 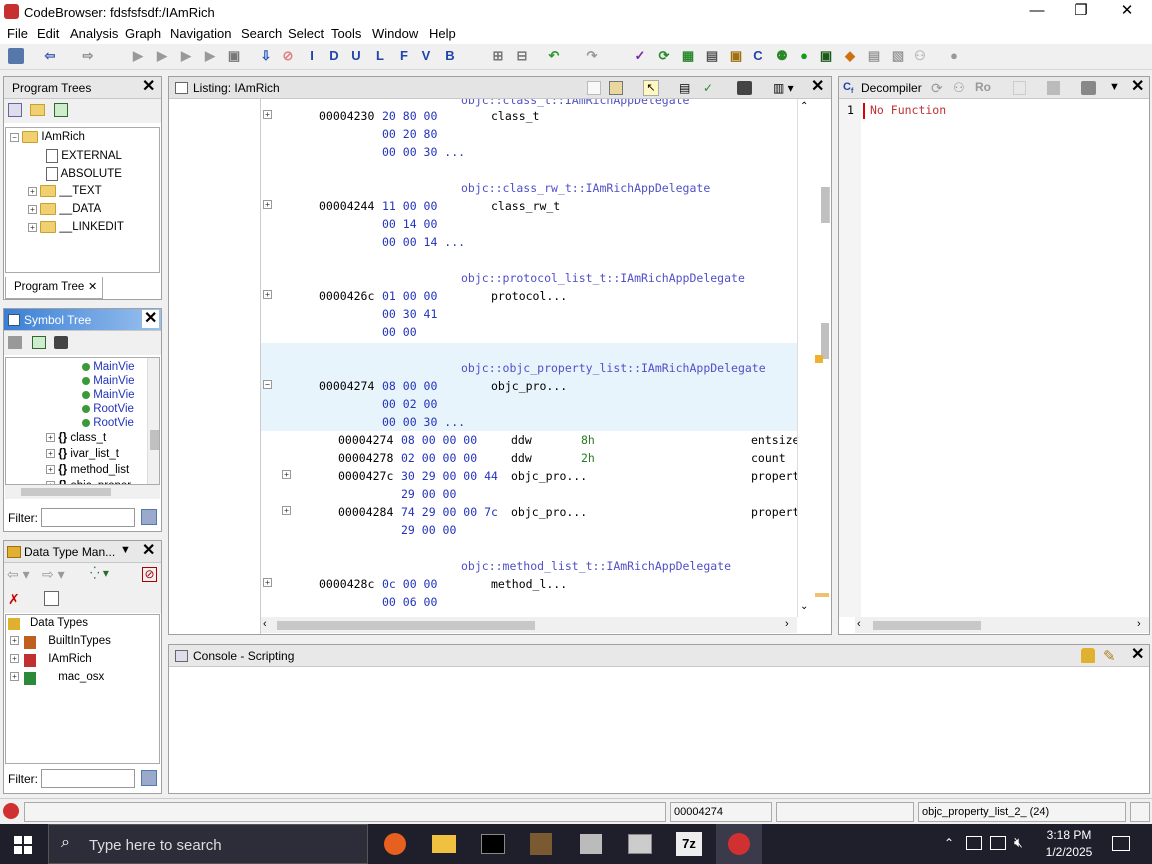 I want to click on bytes-icon: B, so click(x=450, y=56).